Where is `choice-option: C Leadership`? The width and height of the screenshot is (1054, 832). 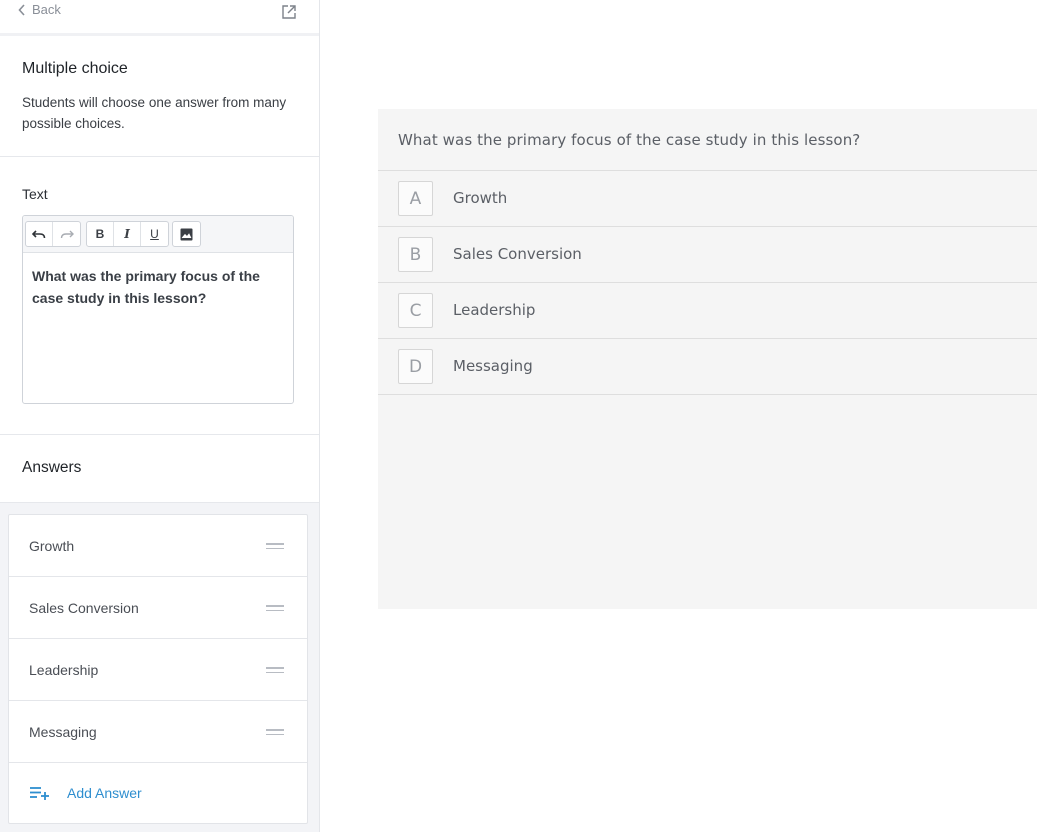 choice-option: C Leadership is located at coordinates (707, 311).